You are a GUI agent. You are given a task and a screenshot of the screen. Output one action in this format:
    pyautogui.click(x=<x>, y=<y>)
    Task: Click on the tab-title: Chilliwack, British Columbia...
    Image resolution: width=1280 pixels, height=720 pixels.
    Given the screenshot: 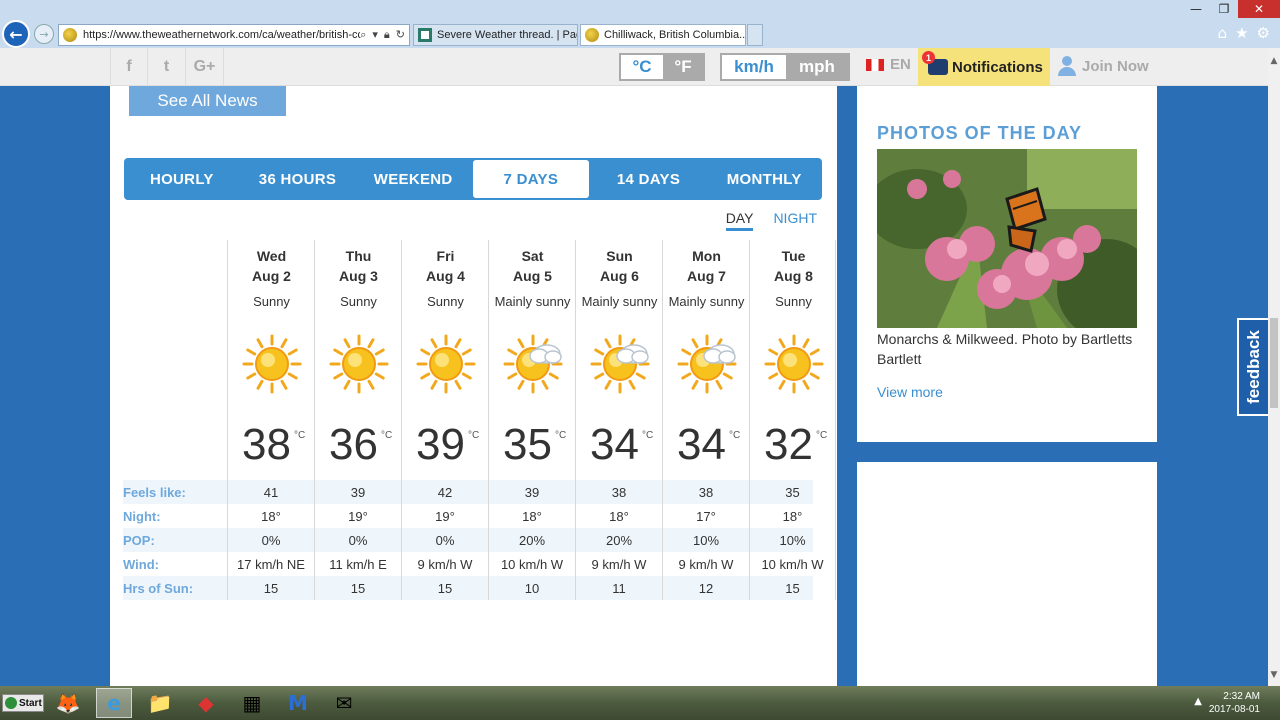 What is the action you would take?
    pyautogui.click(x=675, y=35)
    